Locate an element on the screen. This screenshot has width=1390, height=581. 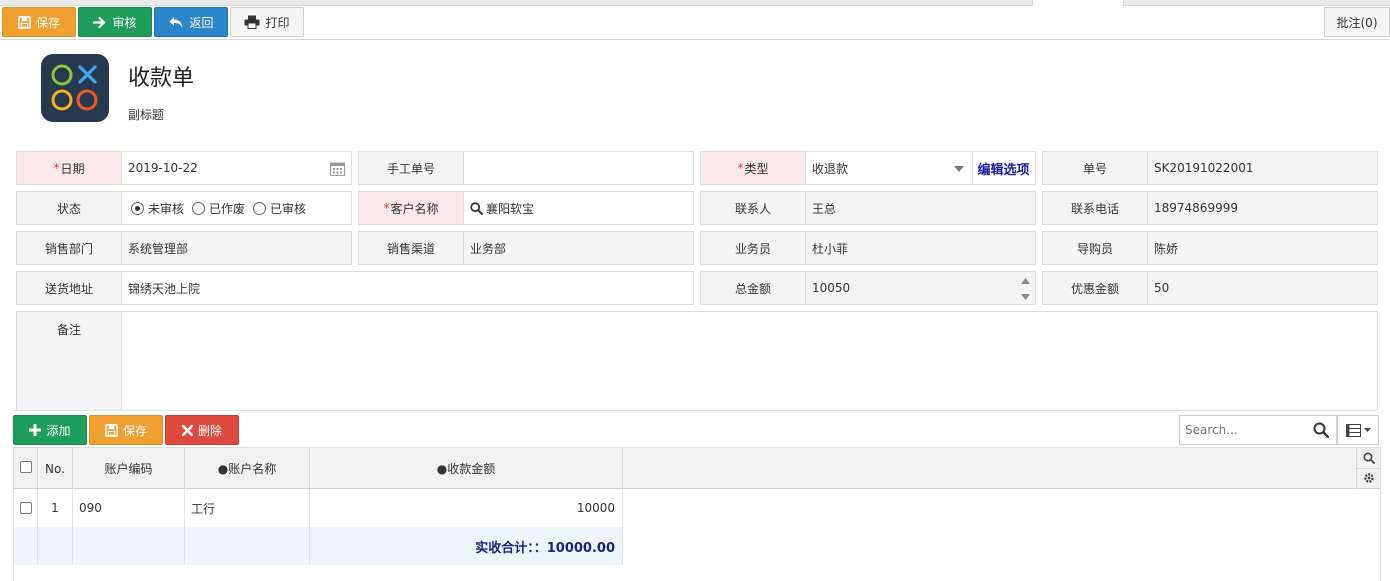
status-radio-audited: 已审核 is located at coordinates (279, 208).